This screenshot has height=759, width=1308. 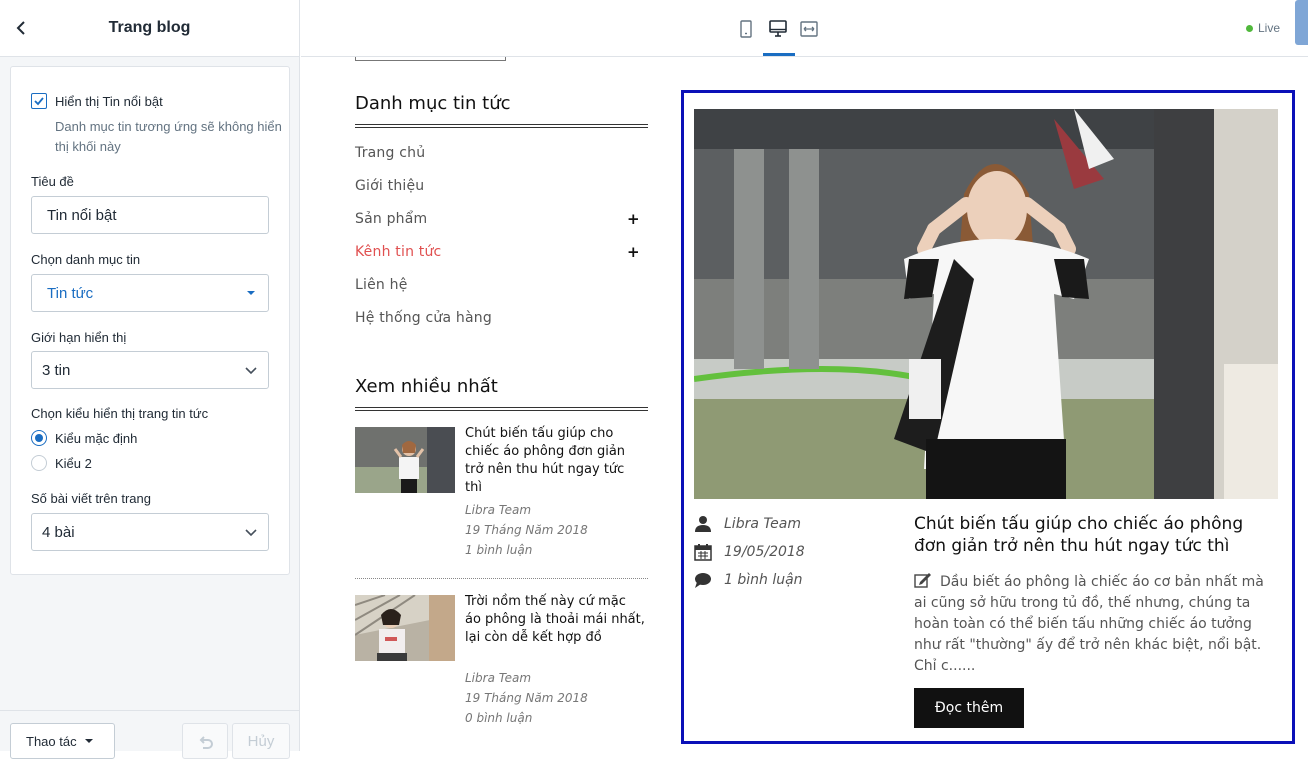 I want to click on radio-unselected, so click(x=39, y=463).